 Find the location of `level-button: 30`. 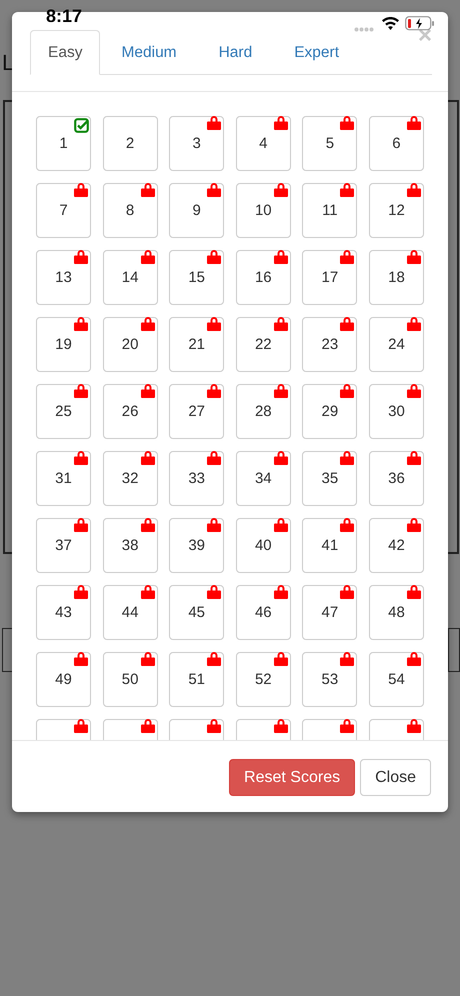

level-button: 30 is located at coordinates (396, 411).